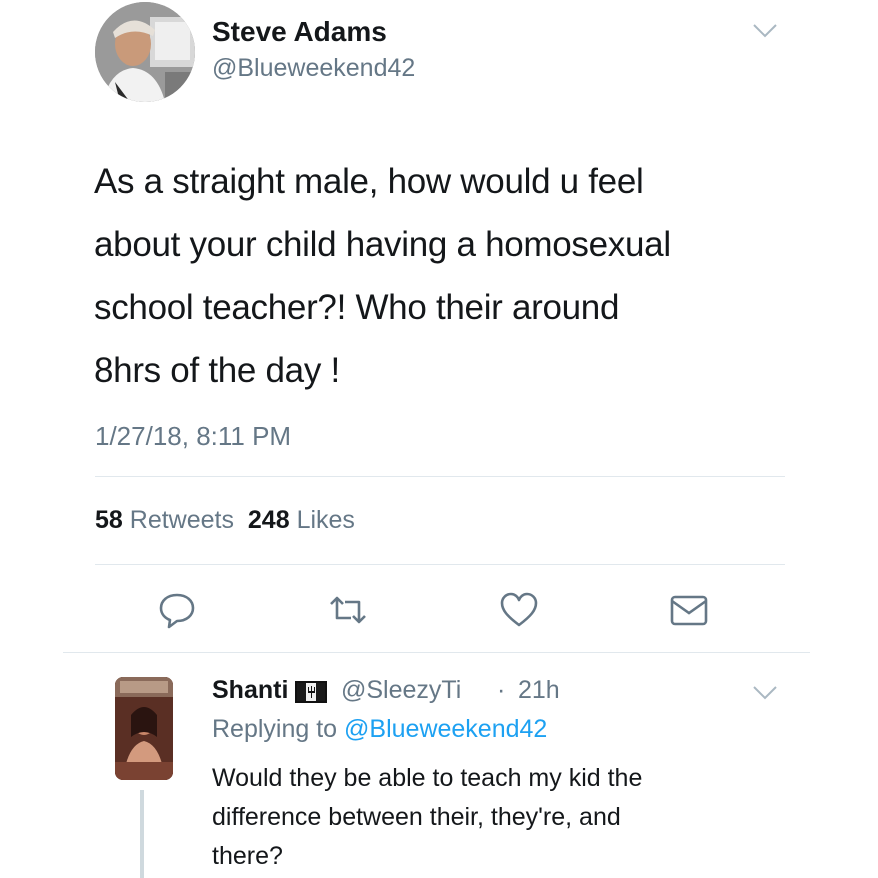  I want to click on likes-stat: 248 Likes, so click(301, 520).